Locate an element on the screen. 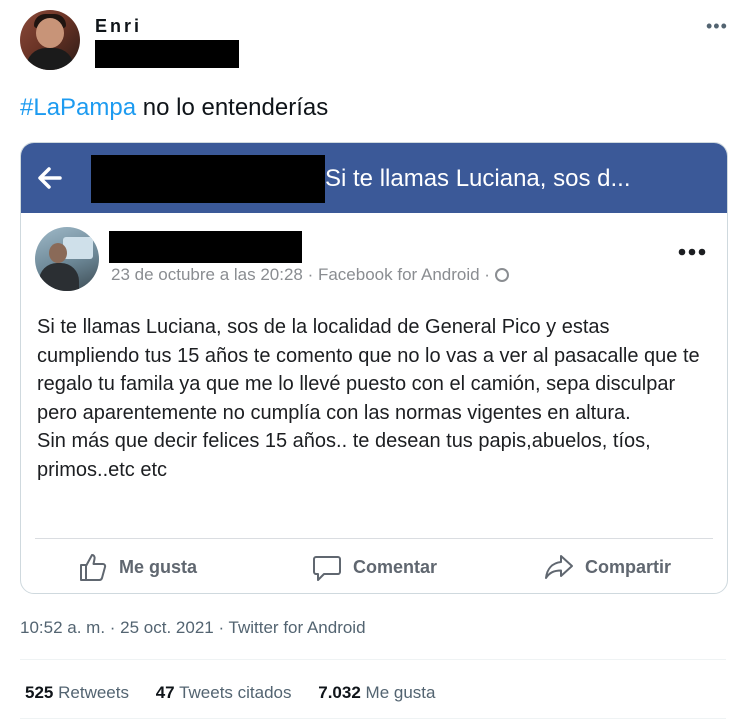 The image size is (748, 727). globe-icon is located at coordinates (501, 275).